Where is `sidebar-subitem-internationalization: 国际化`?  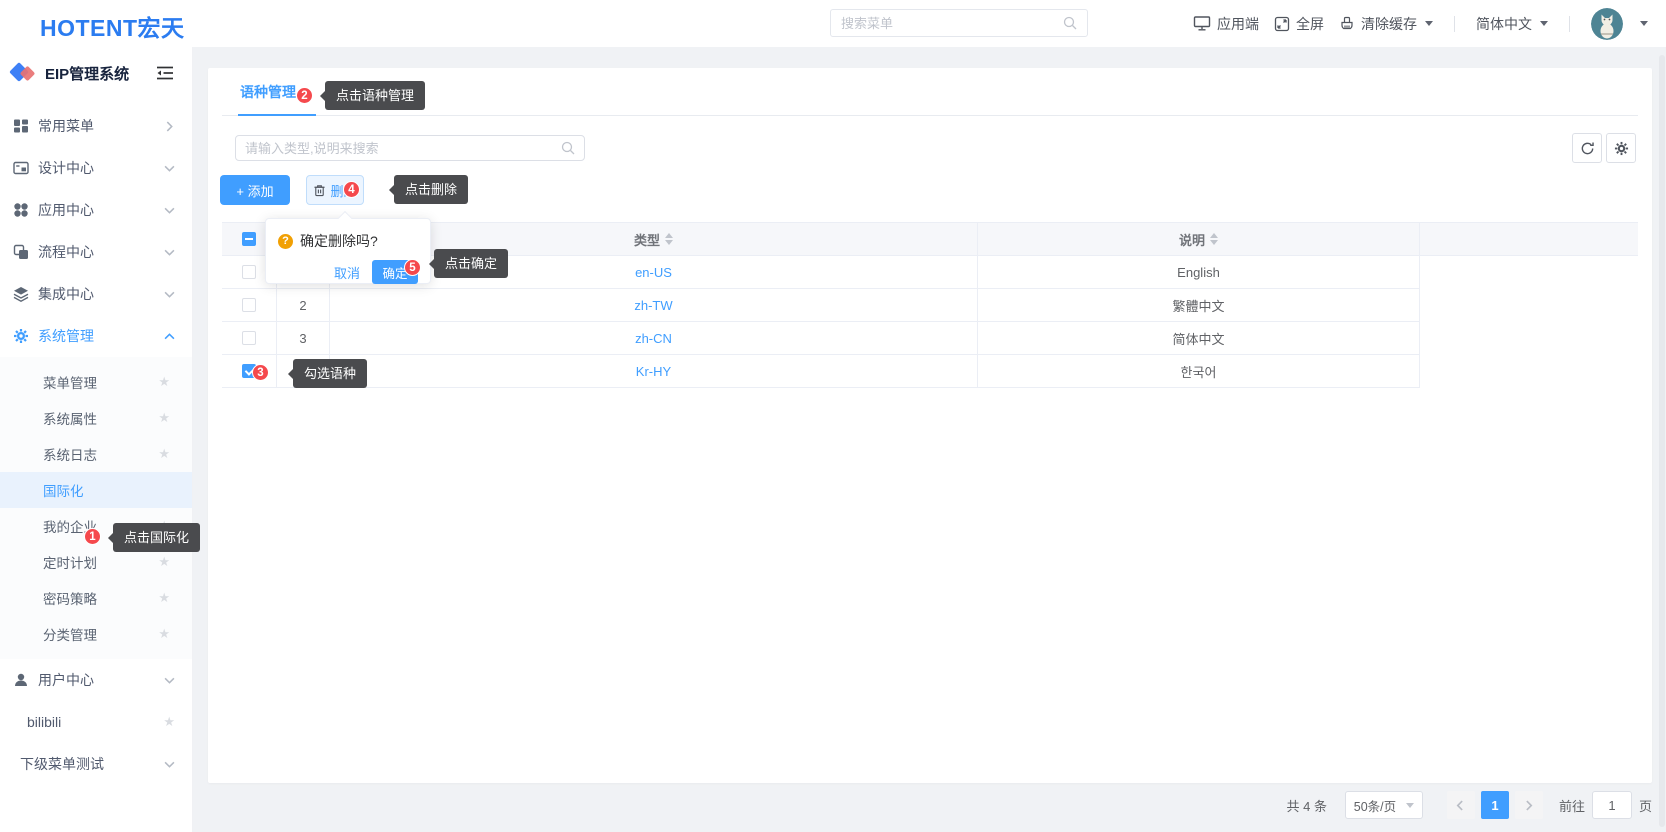 sidebar-subitem-internationalization: 国际化 is located at coordinates (96, 490).